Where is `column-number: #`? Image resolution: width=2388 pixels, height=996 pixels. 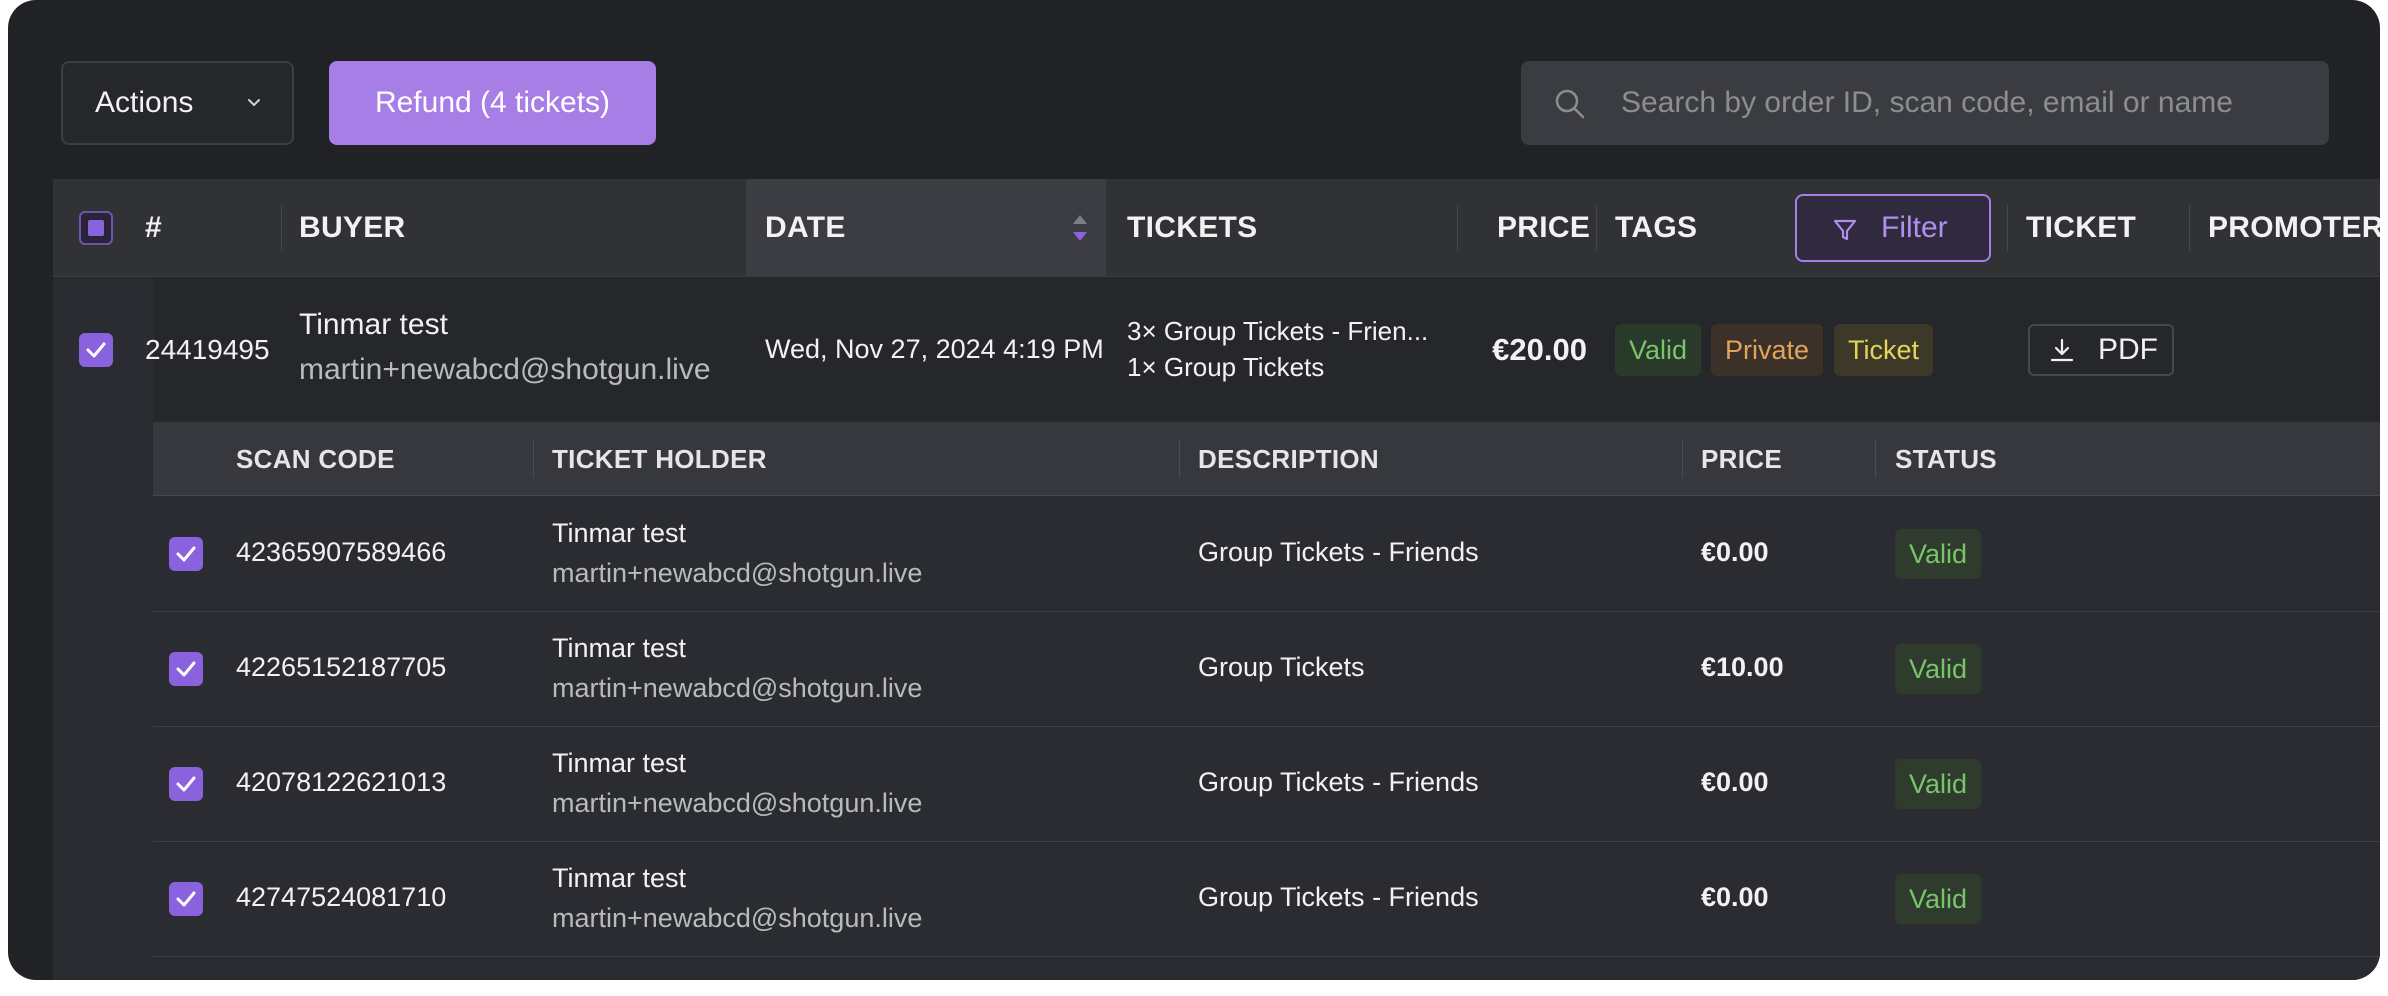 column-number: # is located at coordinates (153, 227).